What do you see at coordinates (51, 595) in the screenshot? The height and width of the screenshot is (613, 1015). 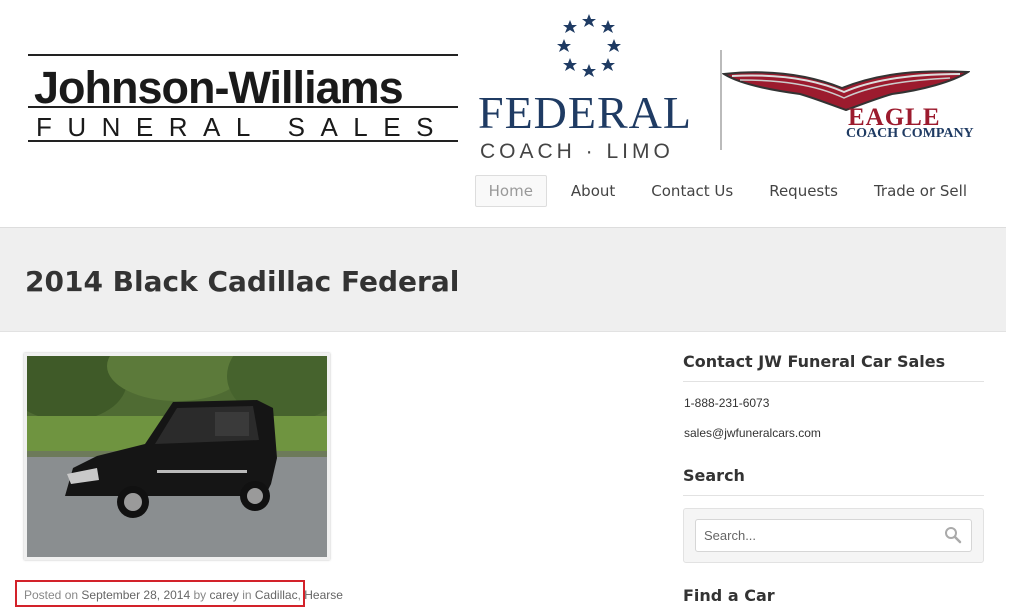 I see `posted-on-label: Posted on` at bounding box center [51, 595].